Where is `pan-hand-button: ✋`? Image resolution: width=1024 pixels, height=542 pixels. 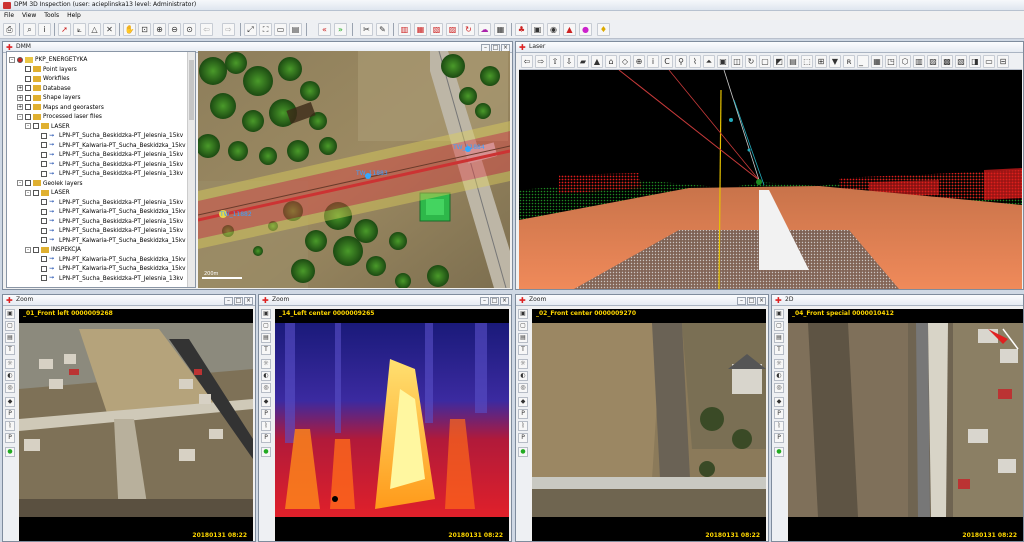
pan-hand-button: ✋ is located at coordinates (129, 29).